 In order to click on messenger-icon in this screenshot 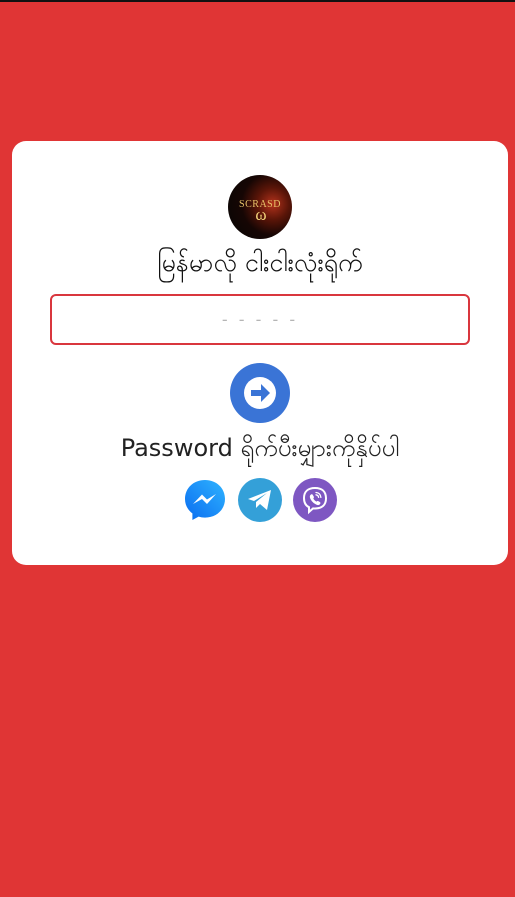, I will do `click(205, 500)`.